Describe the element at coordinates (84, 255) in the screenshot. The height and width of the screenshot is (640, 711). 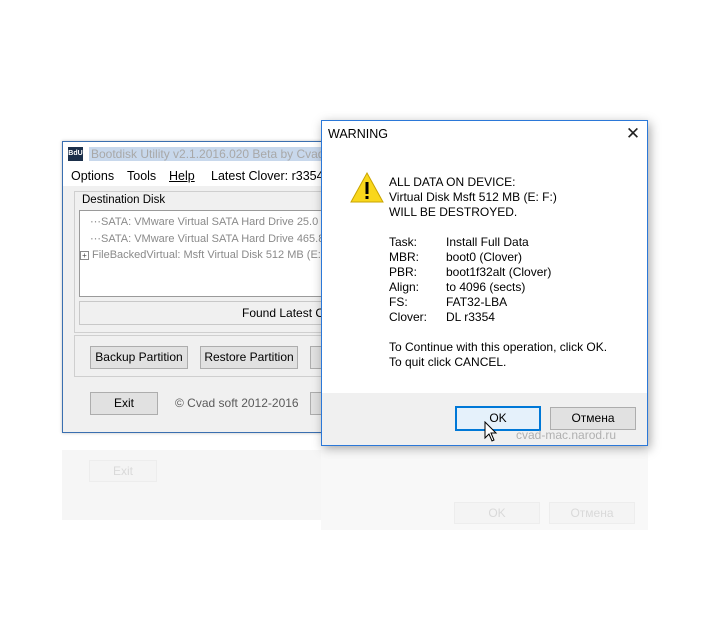
I see `expand-plus-icon: +` at that location.